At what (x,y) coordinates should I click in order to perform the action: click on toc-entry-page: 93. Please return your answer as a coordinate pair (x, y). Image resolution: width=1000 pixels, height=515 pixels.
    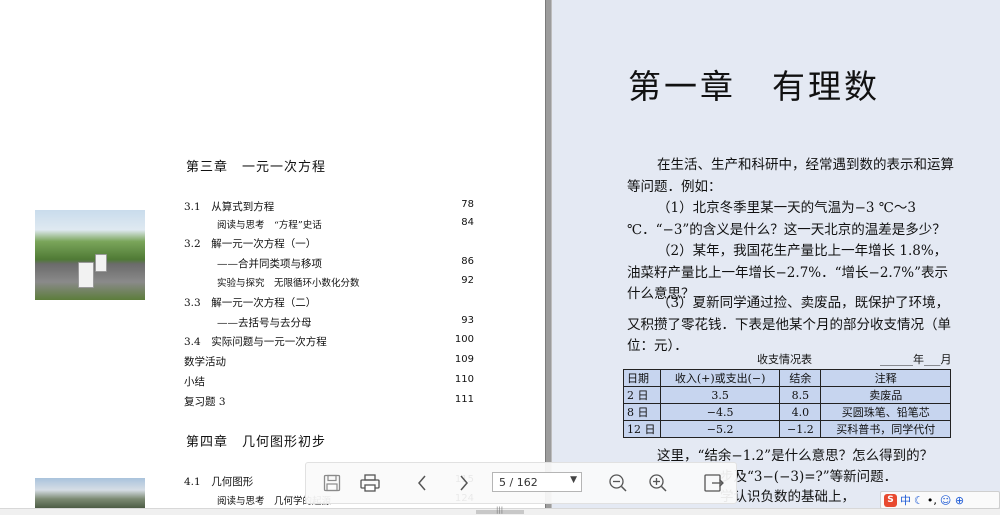
    Looking at the image, I should click on (467, 320).